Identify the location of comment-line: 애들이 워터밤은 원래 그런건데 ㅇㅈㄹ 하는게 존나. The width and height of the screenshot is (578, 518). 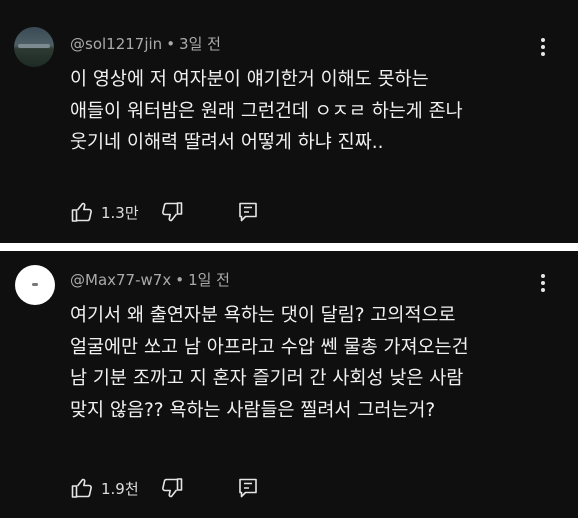
(266, 111).